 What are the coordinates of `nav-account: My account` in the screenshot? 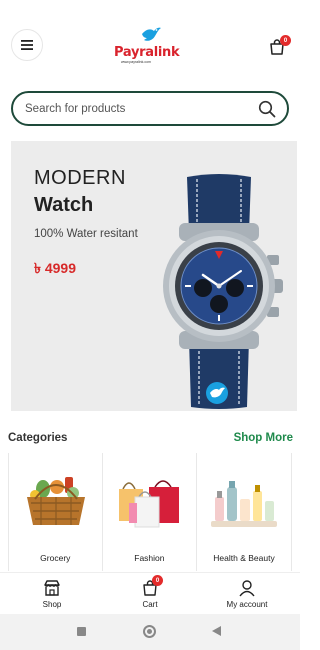 It's located at (247, 594).